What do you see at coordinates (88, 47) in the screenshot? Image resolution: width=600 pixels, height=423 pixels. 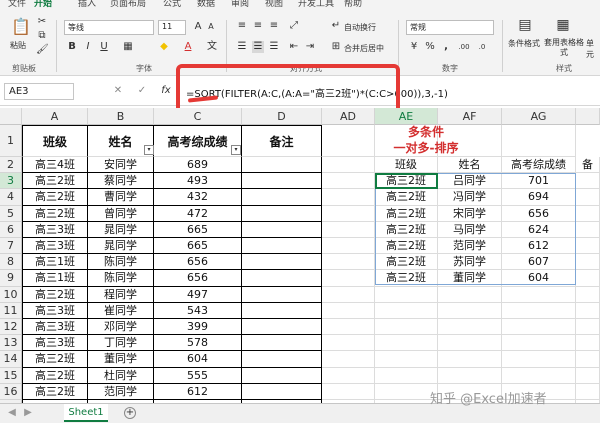 I see `italic-icon: I` at bounding box center [88, 47].